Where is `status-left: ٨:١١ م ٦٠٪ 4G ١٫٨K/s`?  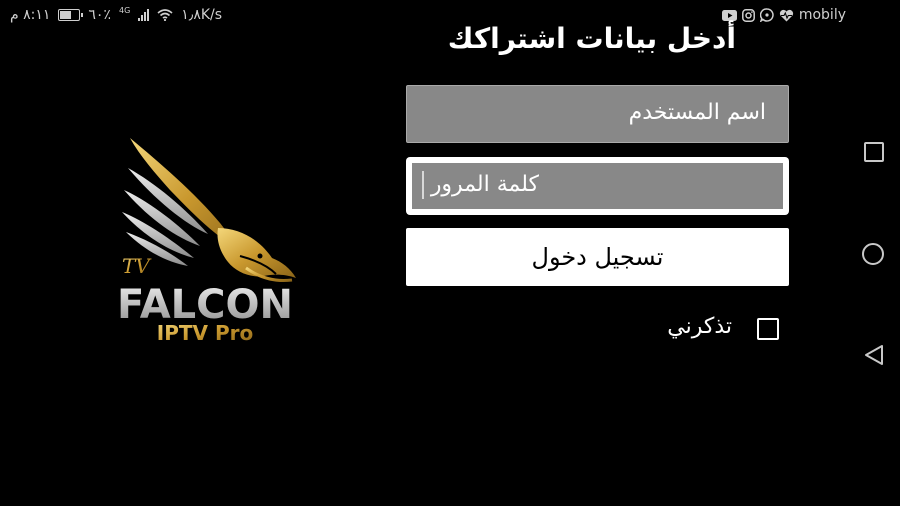
status-left: ٨:١١ م ٦٠٪ 4G ١٫٨K/s is located at coordinates (116, 14).